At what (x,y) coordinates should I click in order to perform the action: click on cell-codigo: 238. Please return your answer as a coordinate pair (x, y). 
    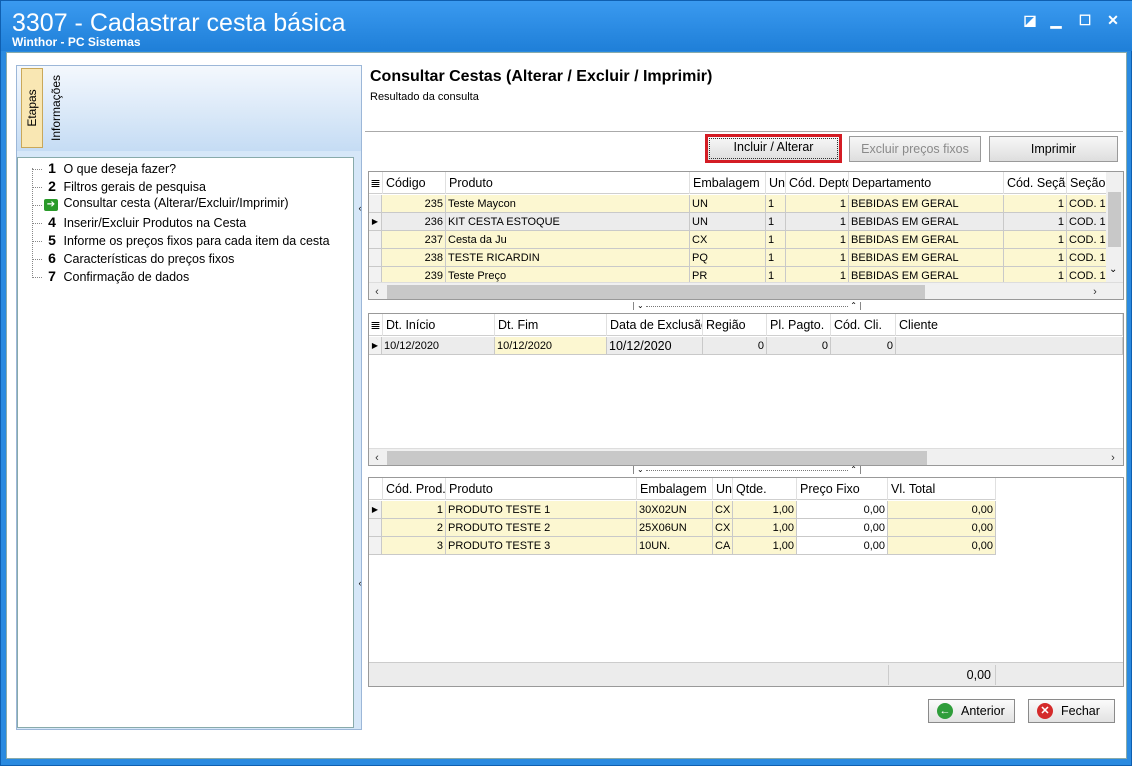
    Looking at the image, I should click on (414, 258).